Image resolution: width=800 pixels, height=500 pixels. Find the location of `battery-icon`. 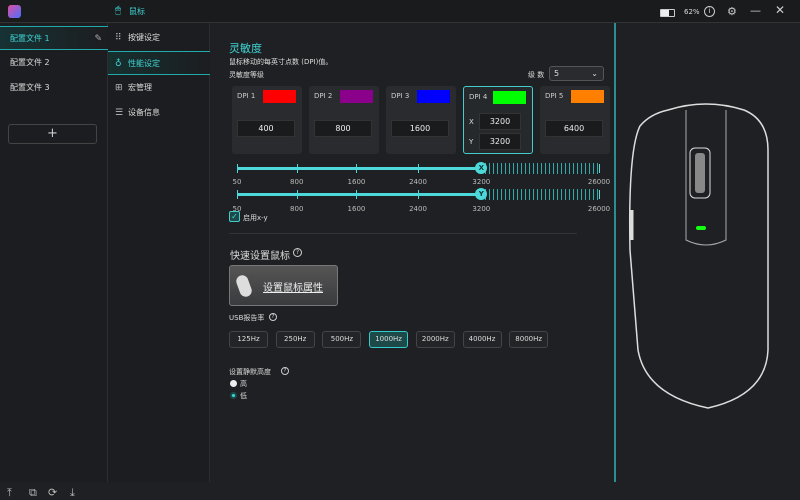

battery-icon is located at coordinates (667, 13).